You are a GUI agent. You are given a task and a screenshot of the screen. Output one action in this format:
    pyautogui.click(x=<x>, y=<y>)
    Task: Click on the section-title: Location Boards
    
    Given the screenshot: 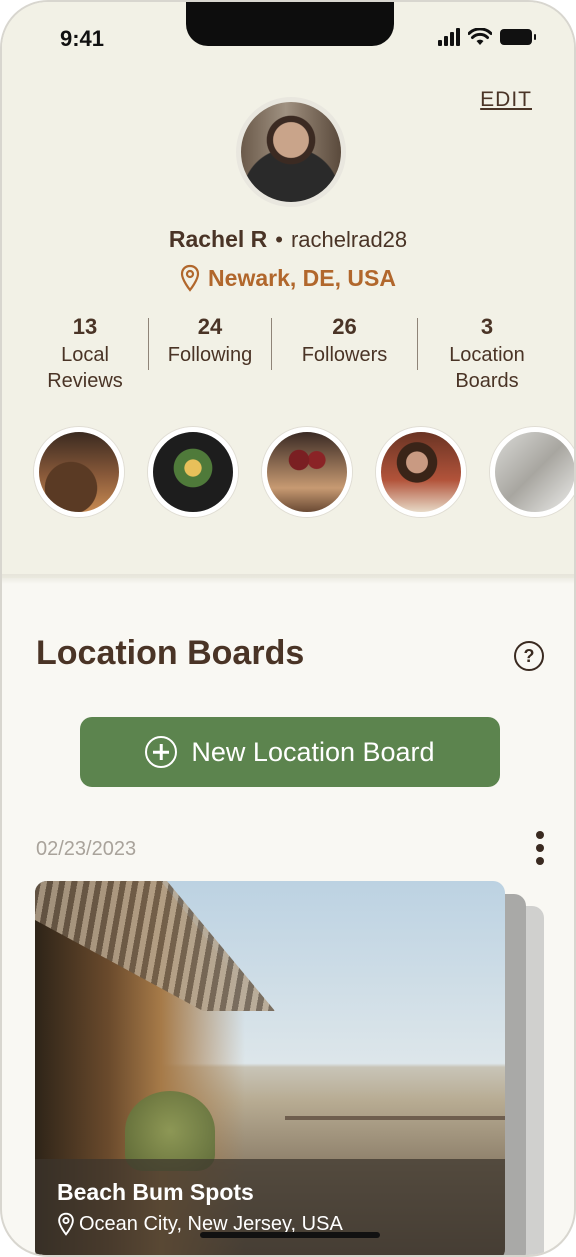 What is the action you would take?
    pyautogui.click(x=170, y=653)
    